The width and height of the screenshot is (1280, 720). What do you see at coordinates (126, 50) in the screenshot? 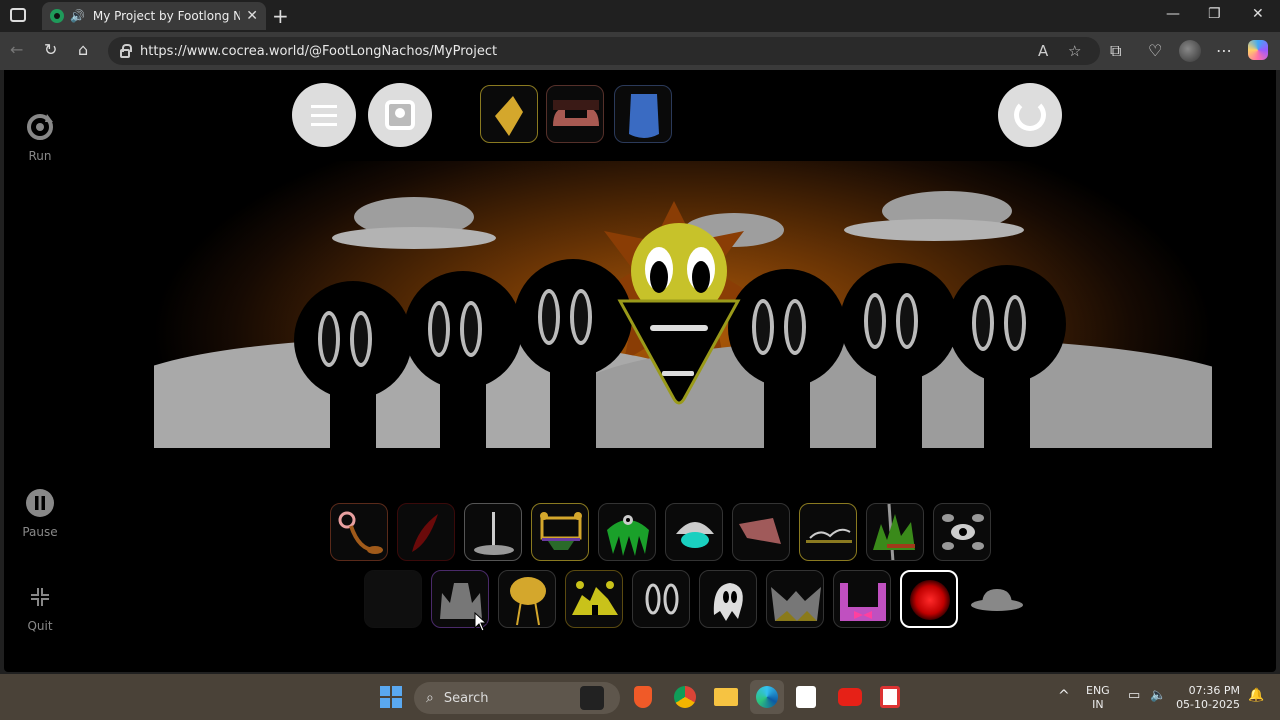
I see `lock-icon` at bounding box center [126, 50].